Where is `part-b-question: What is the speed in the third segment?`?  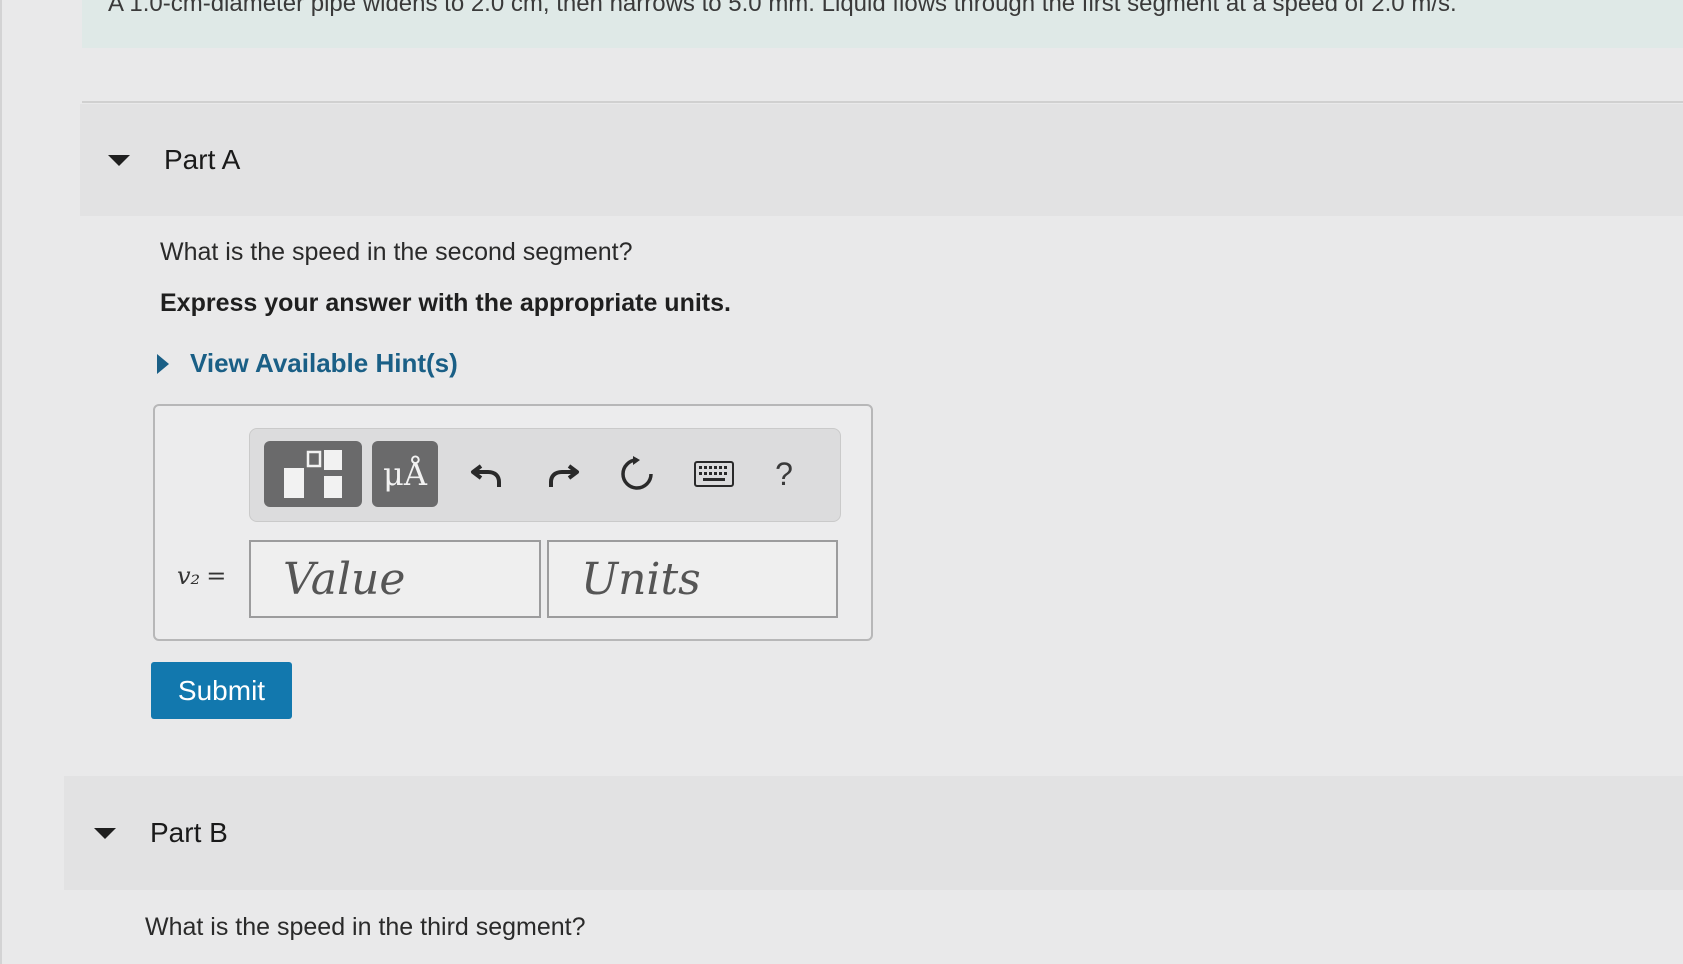
part-b-question: What is the speed in the third segment? is located at coordinates (365, 927).